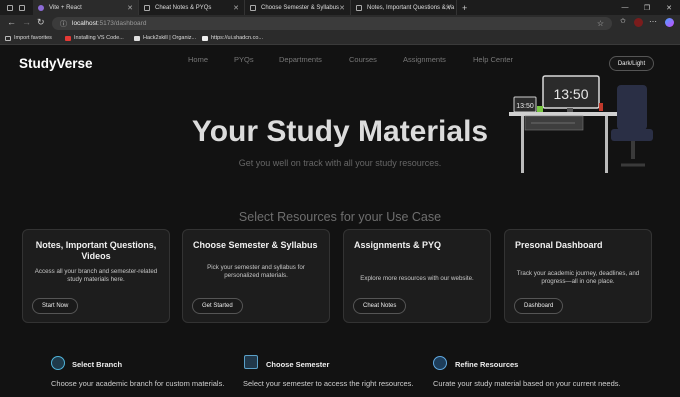 The height and width of the screenshot is (397, 680). What do you see at coordinates (332, 23) in the screenshot?
I see `url-field: ⓘ localhost:5173/dashboard ☆` at bounding box center [332, 23].